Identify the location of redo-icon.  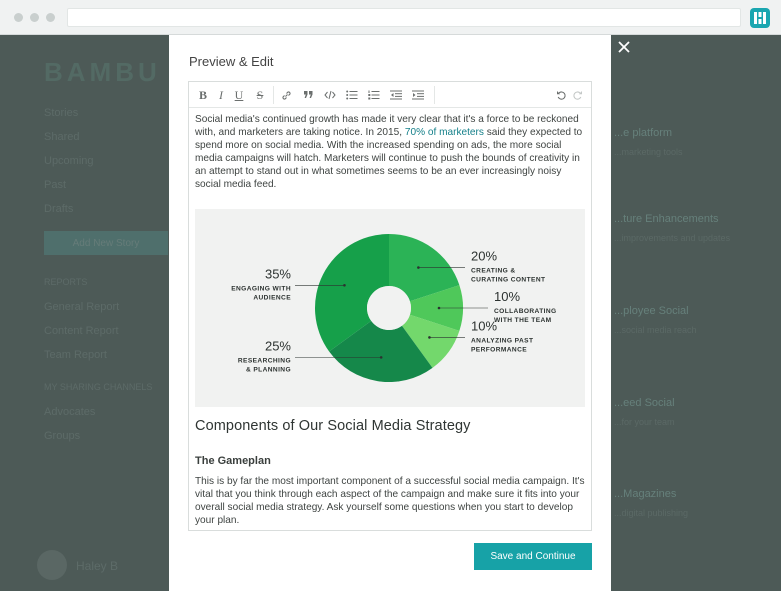
(577, 95).